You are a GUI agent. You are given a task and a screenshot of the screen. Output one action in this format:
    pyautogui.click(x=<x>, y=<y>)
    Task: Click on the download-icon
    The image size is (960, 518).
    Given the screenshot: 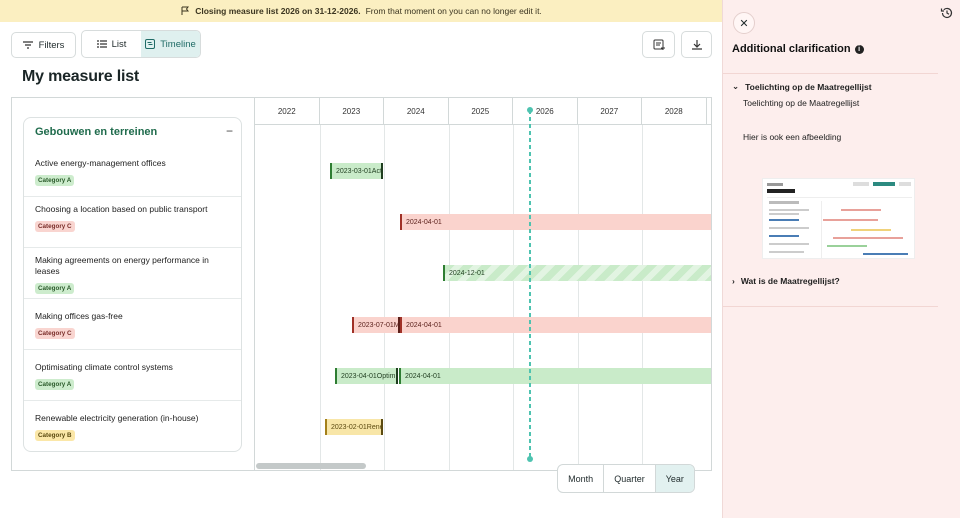 What is the action you would take?
    pyautogui.click(x=696, y=44)
    